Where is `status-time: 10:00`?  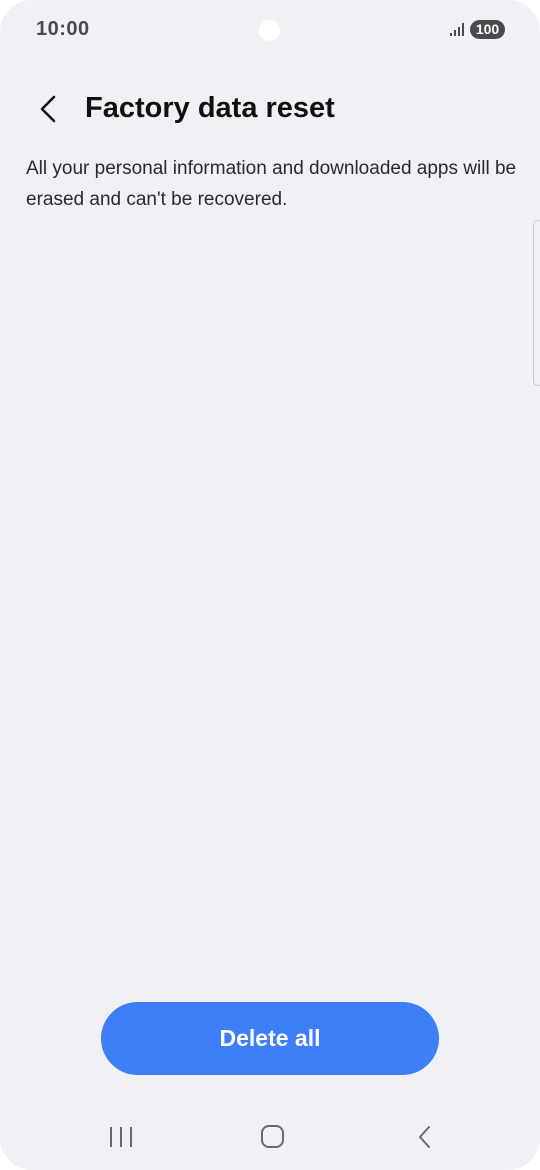 status-time: 10:00 is located at coordinates (63, 29).